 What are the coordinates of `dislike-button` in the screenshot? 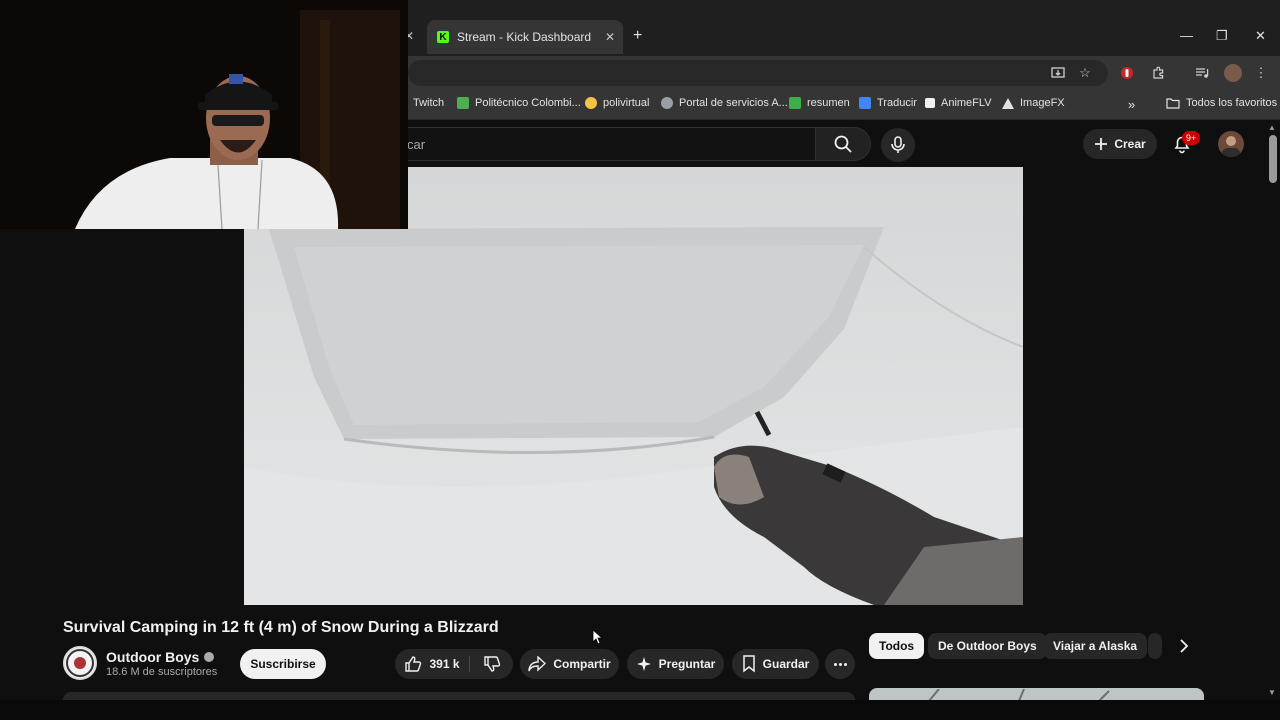 It's located at (491, 664).